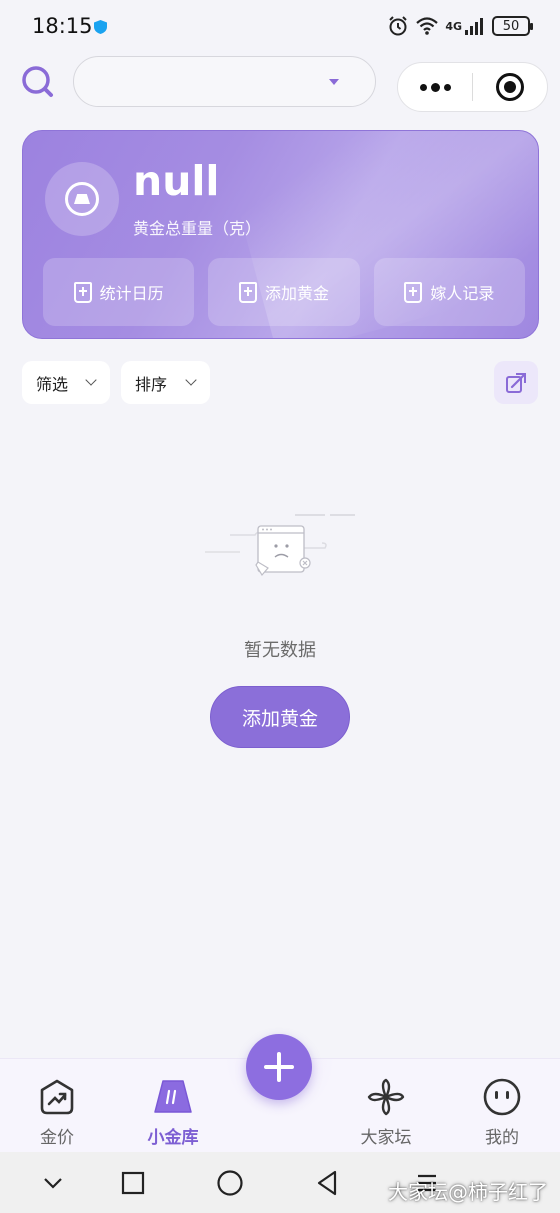  What do you see at coordinates (413, 292) in the screenshot?
I see `record-icon` at bounding box center [413, 292].